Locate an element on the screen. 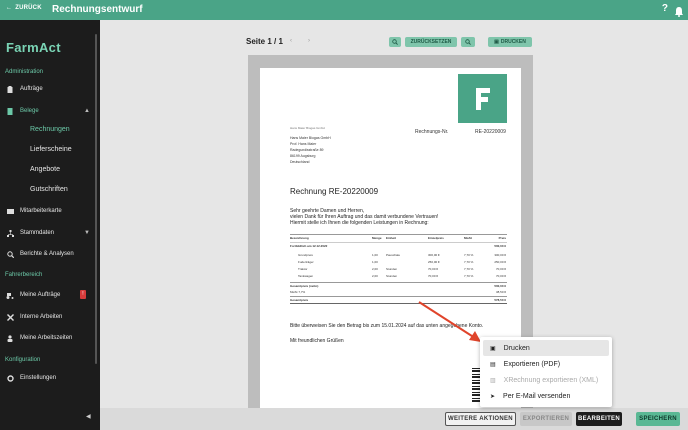  invoice-no: RE-20220009 is located at coordinates (490, 132).